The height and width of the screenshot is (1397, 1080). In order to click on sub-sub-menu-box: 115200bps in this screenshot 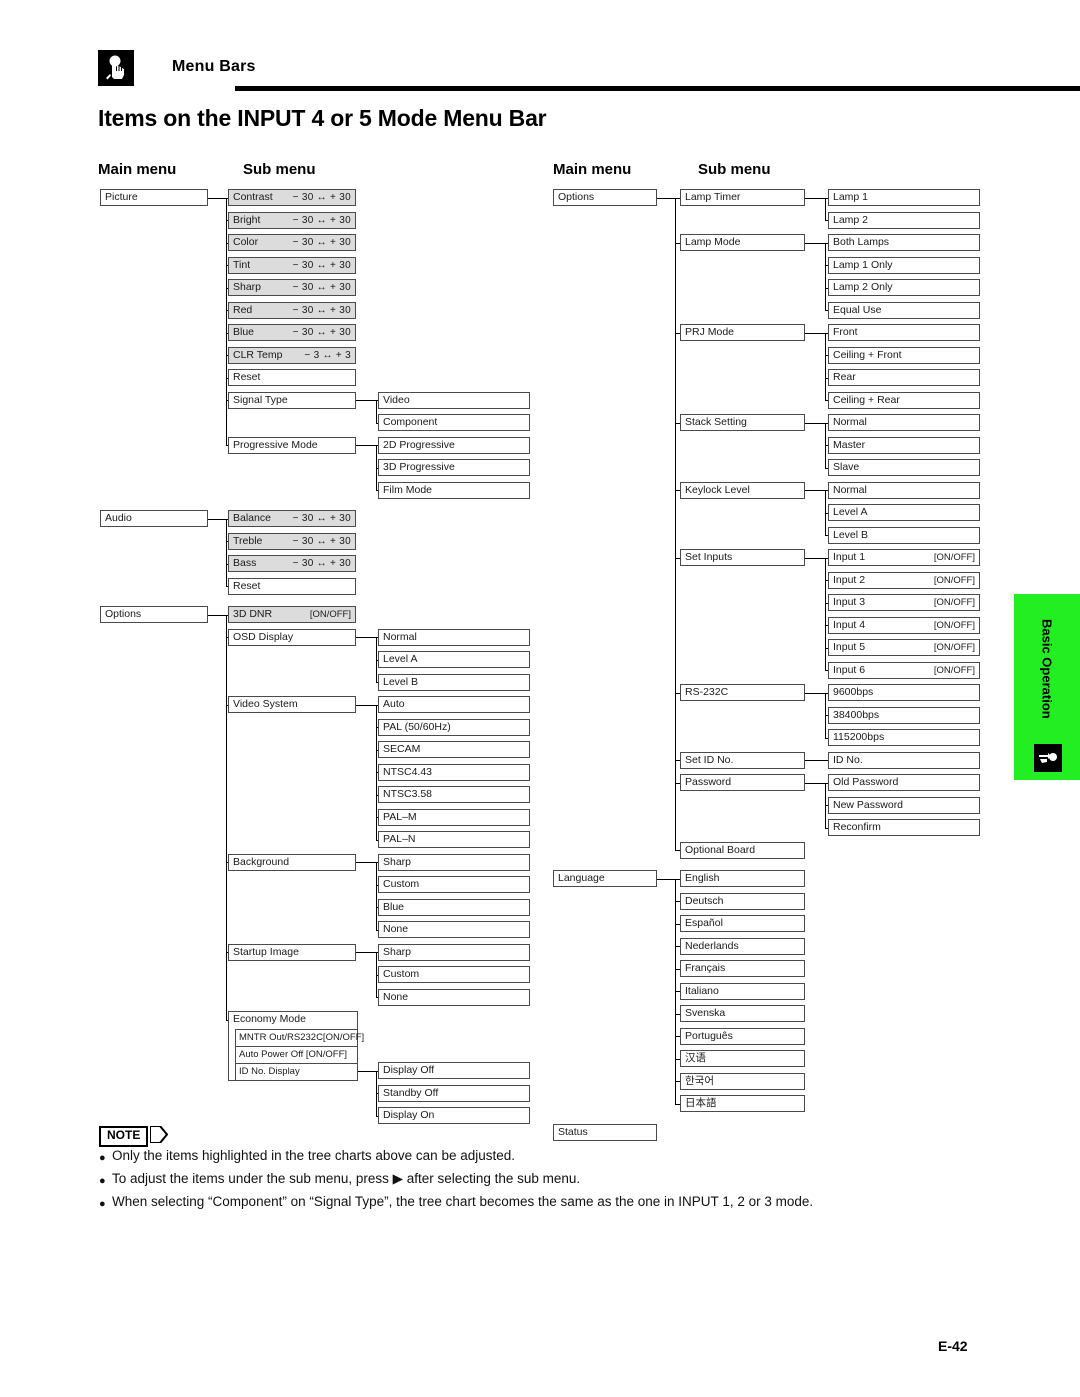, I will do `click(904, 737)`.